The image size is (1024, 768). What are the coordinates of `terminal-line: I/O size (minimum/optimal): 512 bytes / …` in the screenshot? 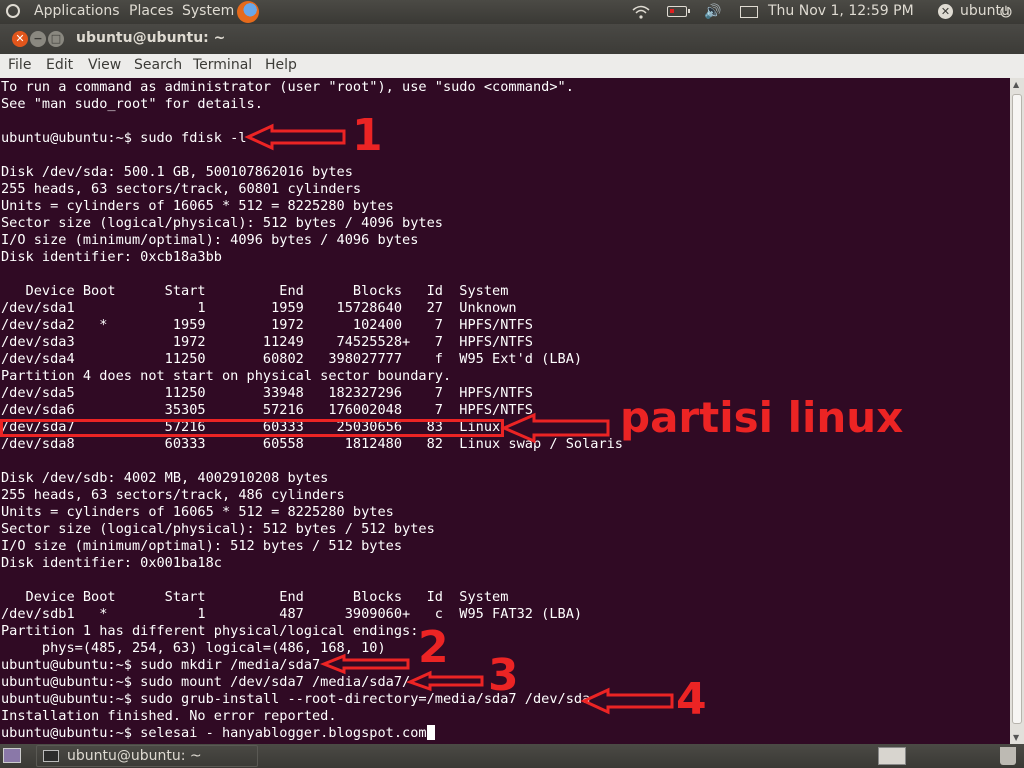 It's located at (202, 546).